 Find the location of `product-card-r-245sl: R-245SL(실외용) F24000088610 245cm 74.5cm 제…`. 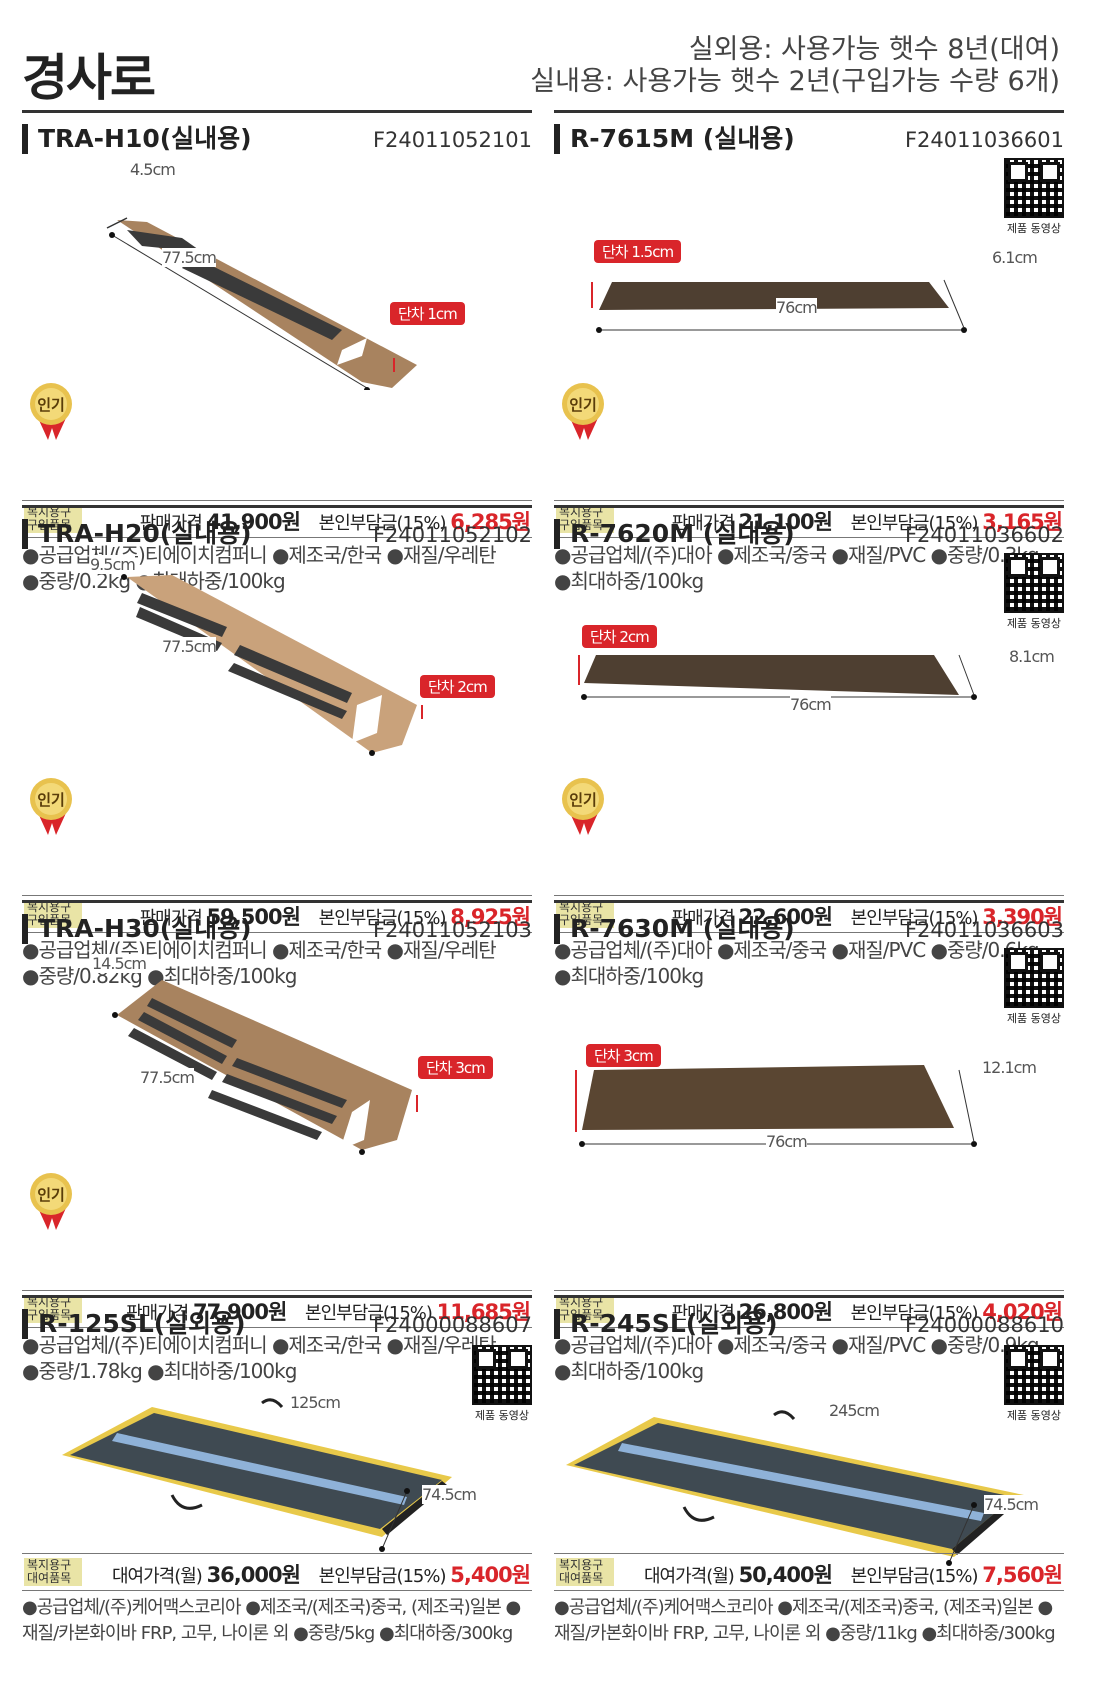

product-card-r-245sl: R-245SL(실외용) F24000088610 245cm 74.5cm 제… is located at coordinates (809, 1480).